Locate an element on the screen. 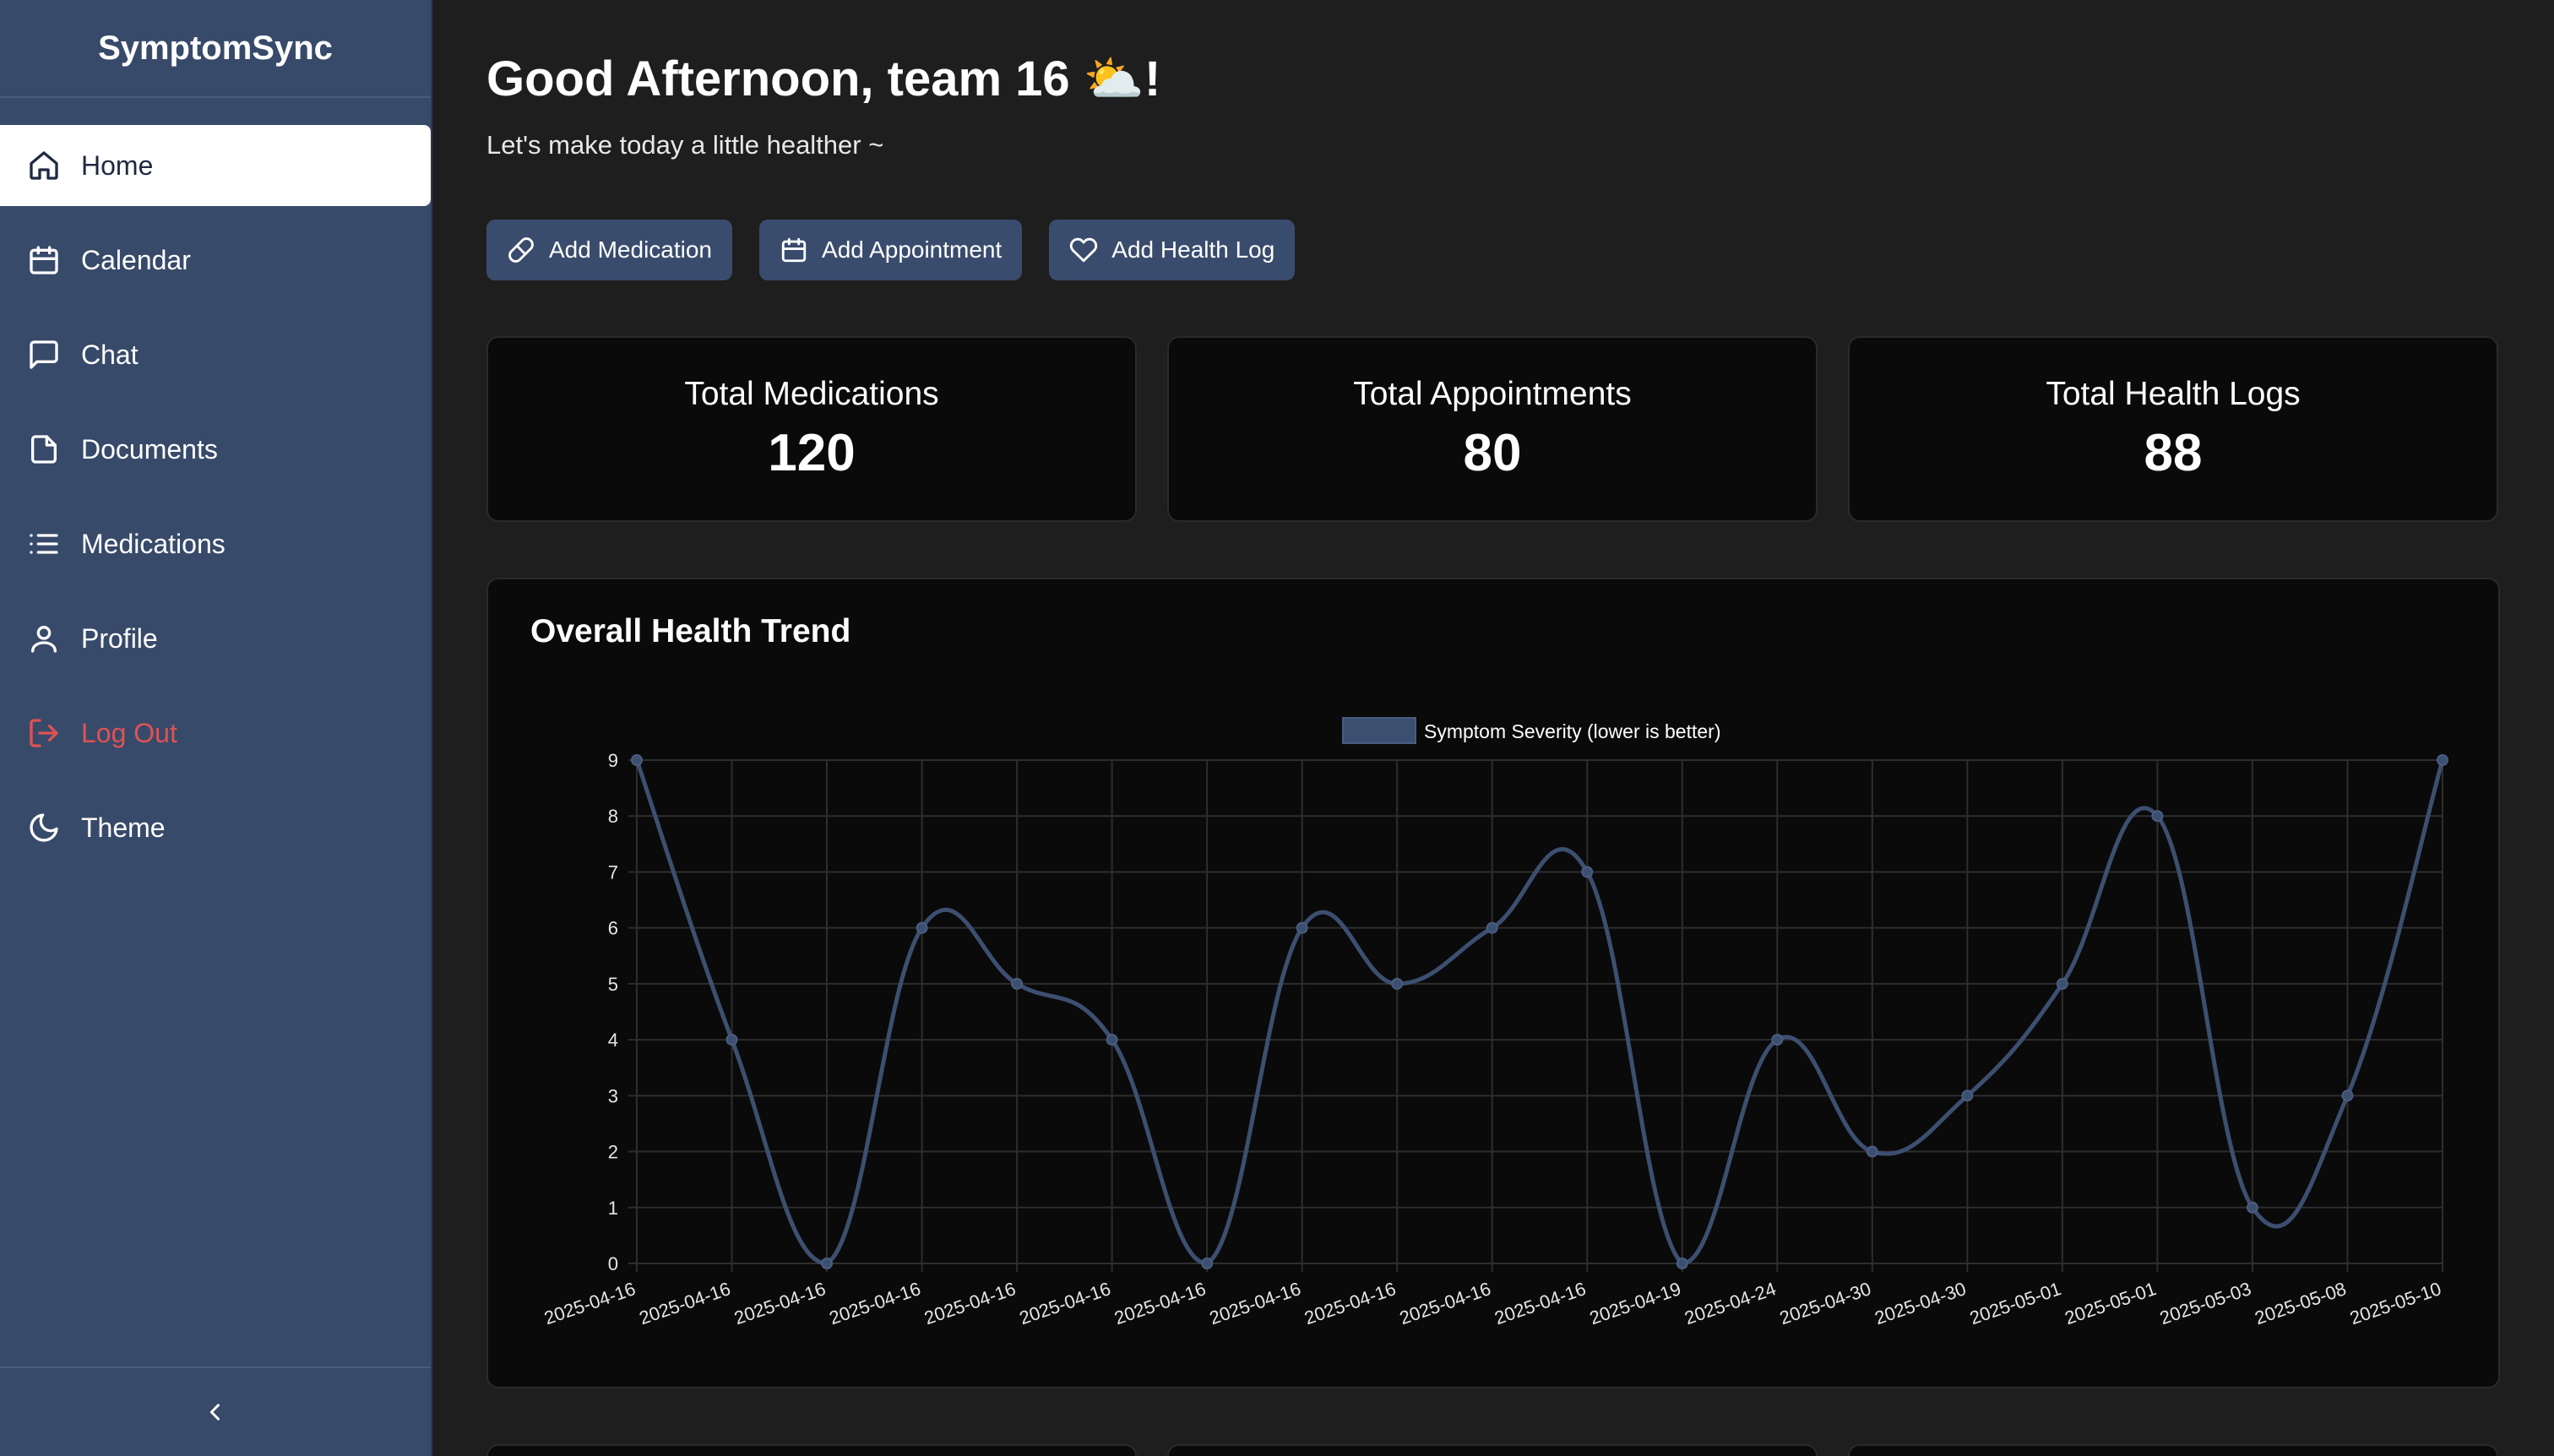 This screenshot has height=1456, width=2554. moon-icon is located at coordinates (44, 828).